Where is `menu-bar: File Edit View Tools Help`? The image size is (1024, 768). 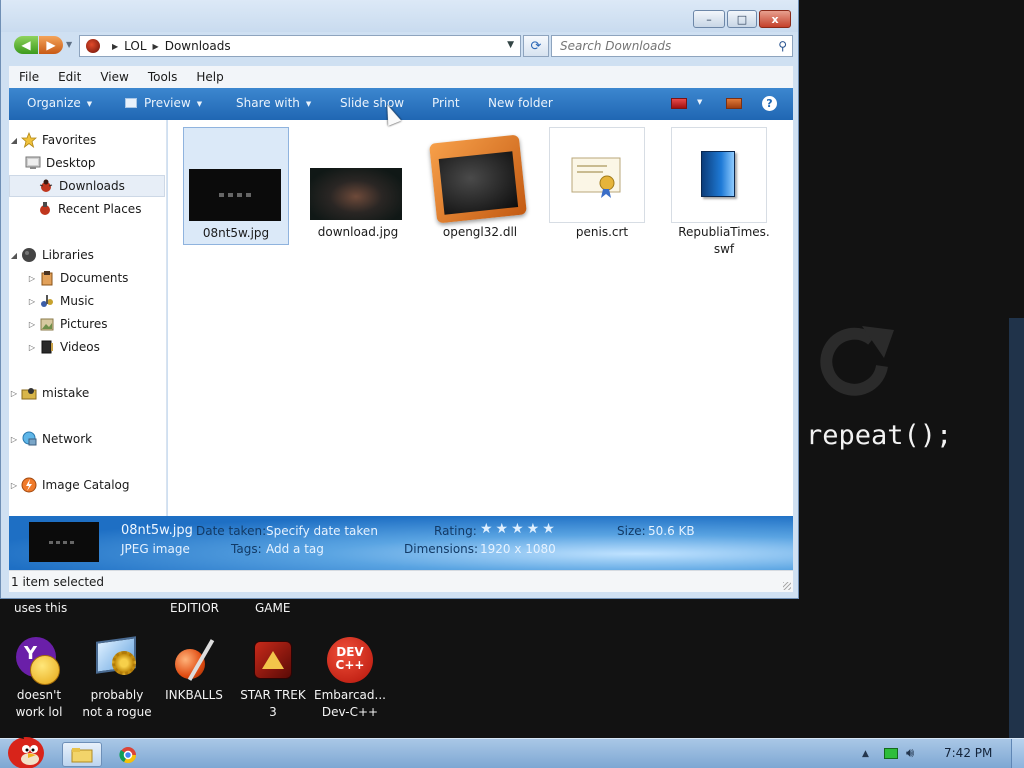
menu-bar: File Edit View Tools Help is located at coordinates (401, 77).